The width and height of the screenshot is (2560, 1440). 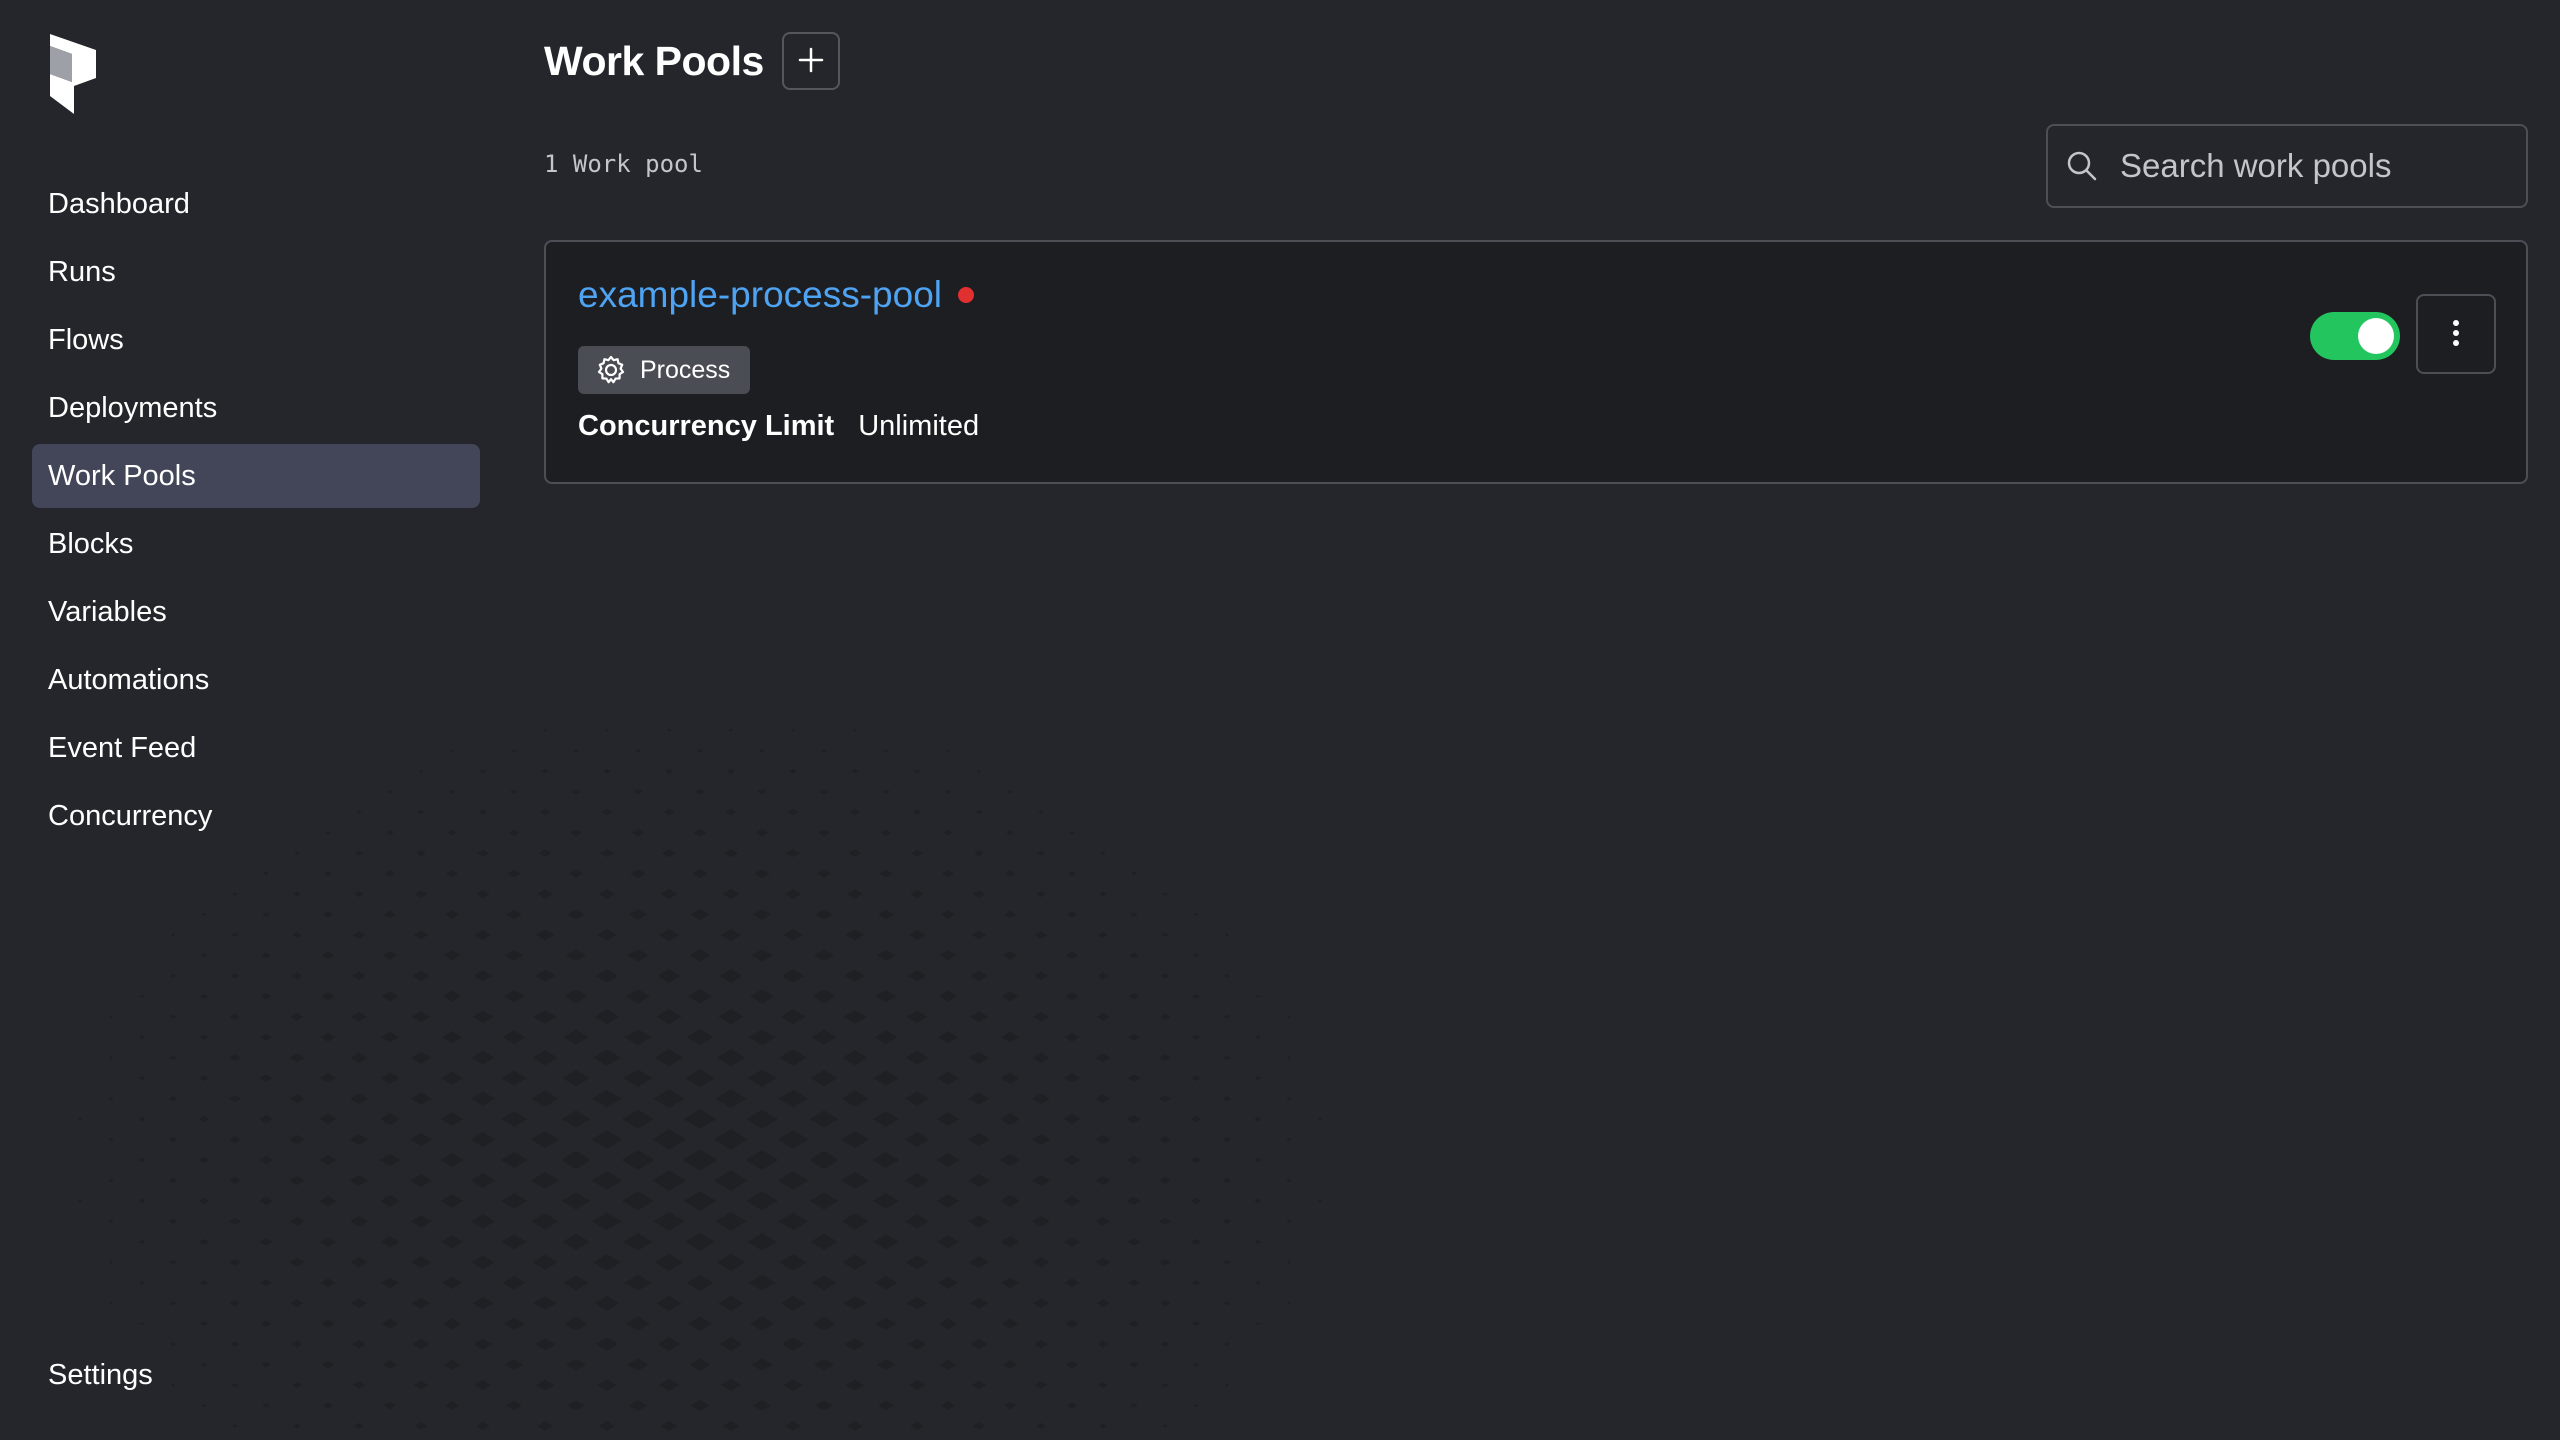 I want to click on status-indicator-dot, so click(x=966, y=295).